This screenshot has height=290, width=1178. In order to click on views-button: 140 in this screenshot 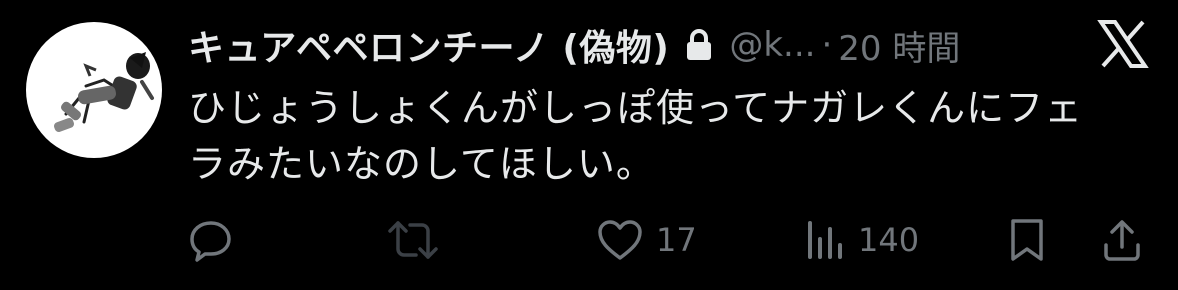, I will do `click(861, 240)`.